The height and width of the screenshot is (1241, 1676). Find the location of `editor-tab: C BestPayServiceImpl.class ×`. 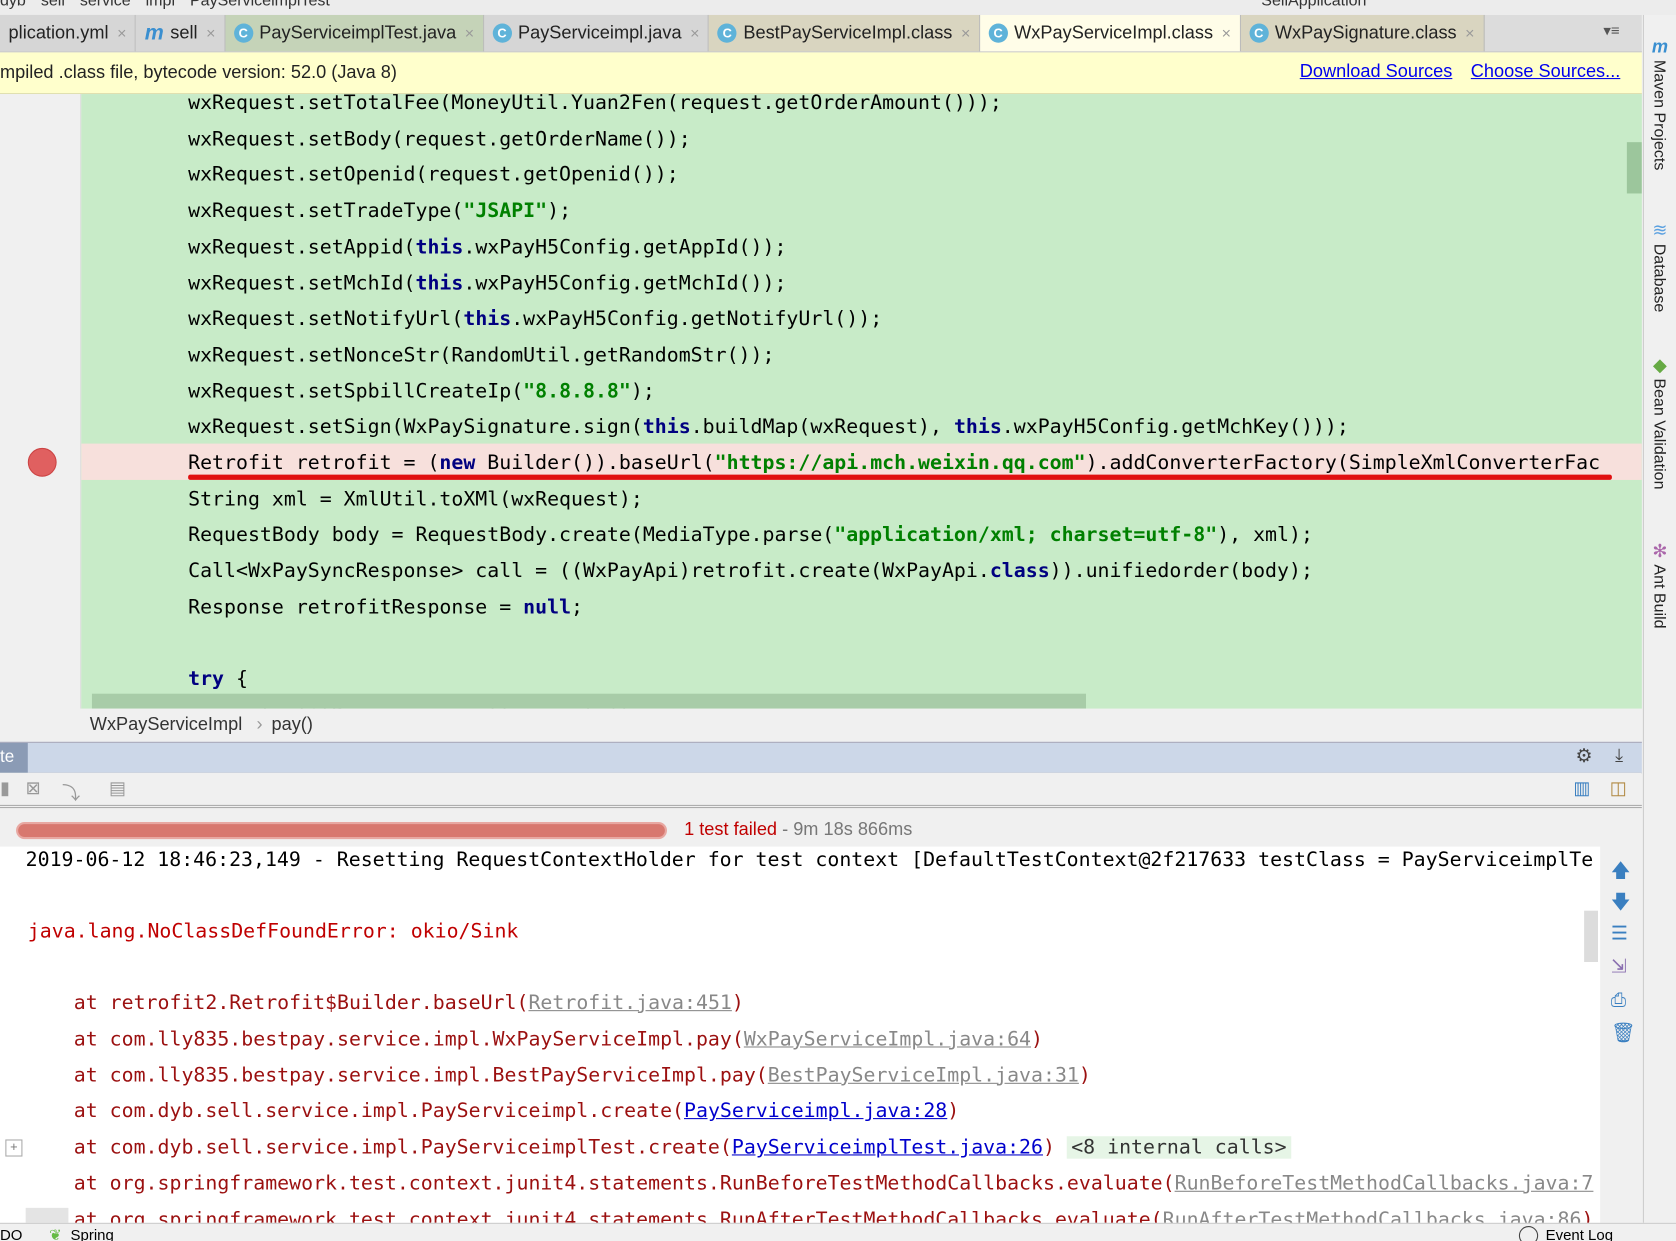

editor-tab: C BestPayServiceImpl.class × is located at coordinates (844, 33).